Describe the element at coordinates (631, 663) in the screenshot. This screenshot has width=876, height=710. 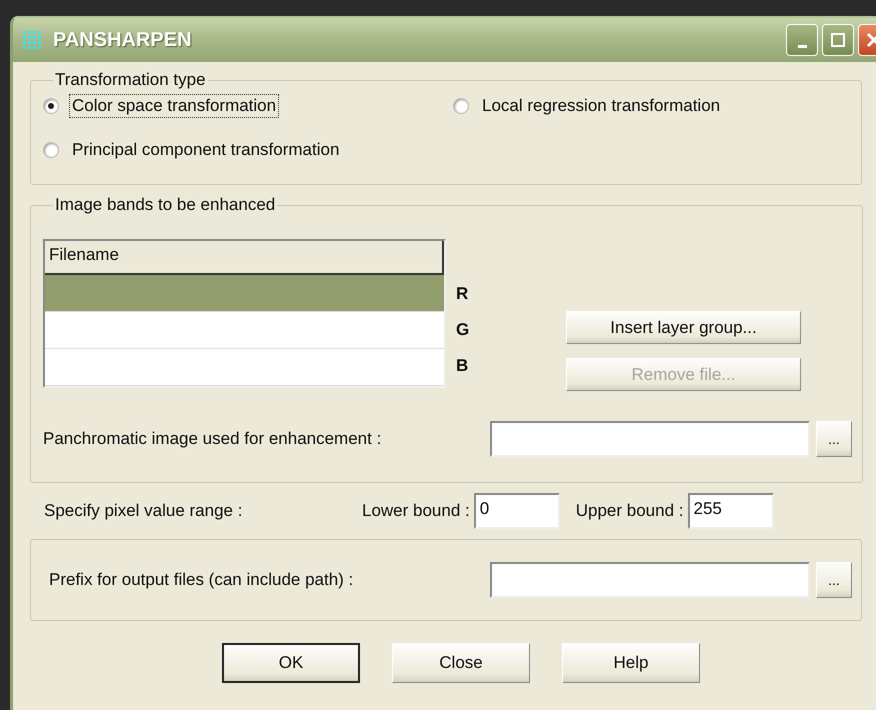
I see `dialog-button: Help` at that location.